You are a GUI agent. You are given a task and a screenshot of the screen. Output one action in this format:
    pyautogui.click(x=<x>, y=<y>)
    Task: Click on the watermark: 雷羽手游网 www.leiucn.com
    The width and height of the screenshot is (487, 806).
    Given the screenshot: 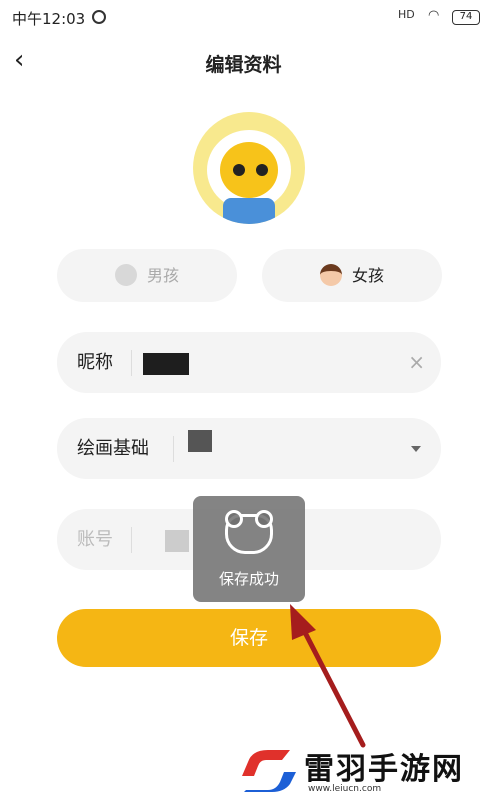 What is the action you would take?
    pyautogui.click(x=358, y=768)
    